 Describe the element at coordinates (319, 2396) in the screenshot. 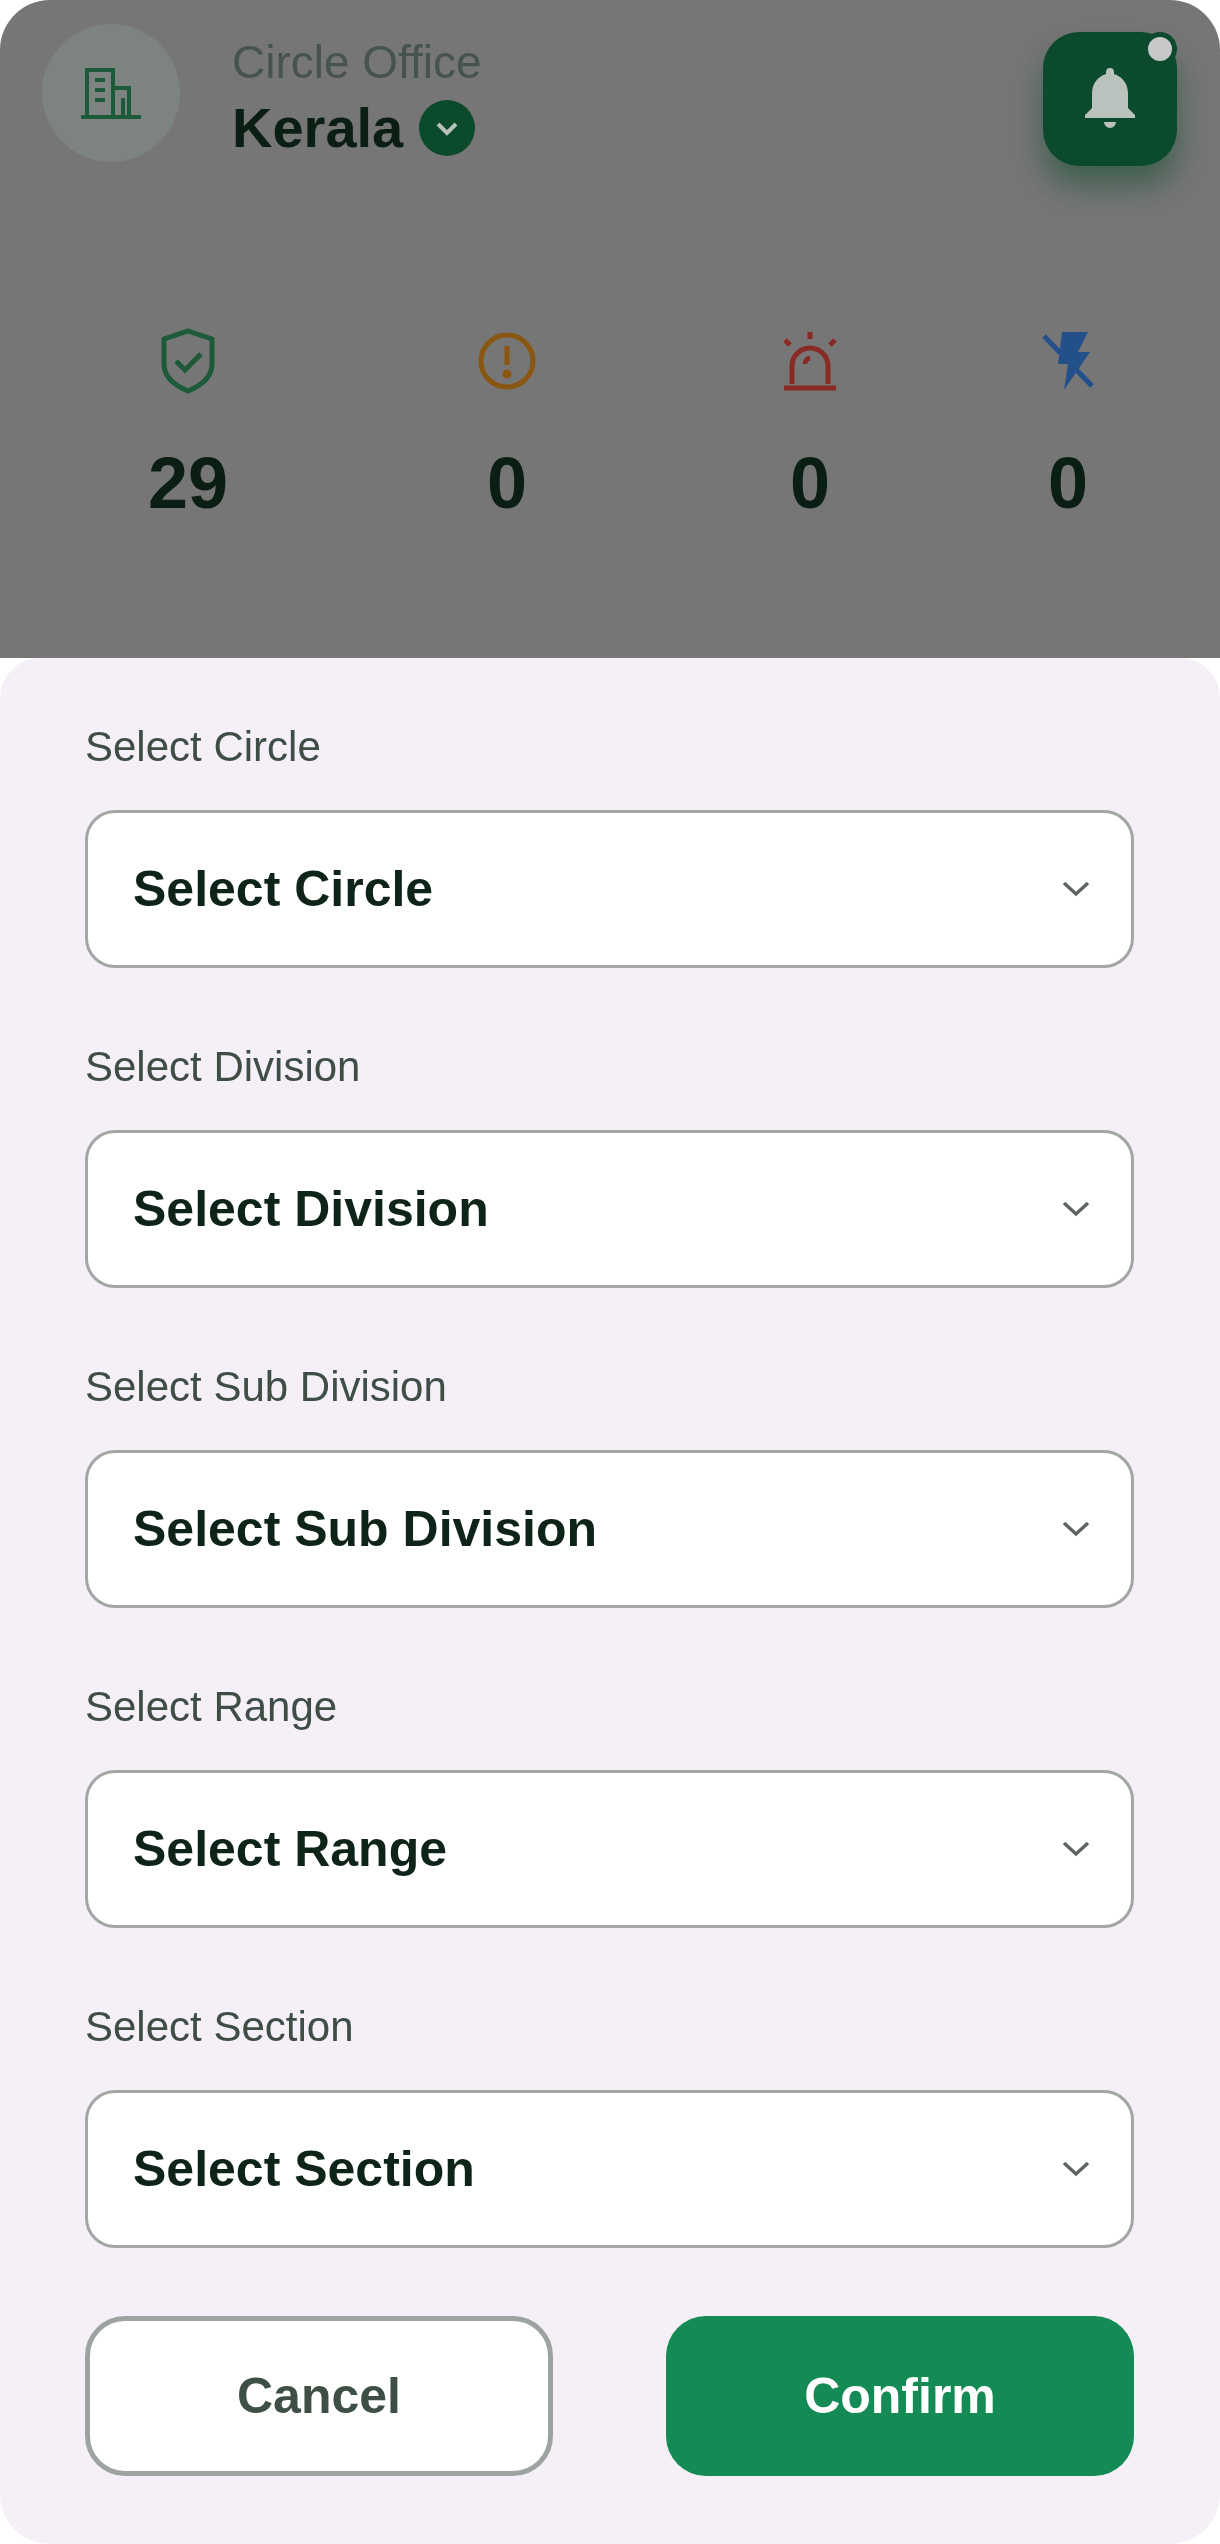

I see `cancel-button: Cancel` at that location.